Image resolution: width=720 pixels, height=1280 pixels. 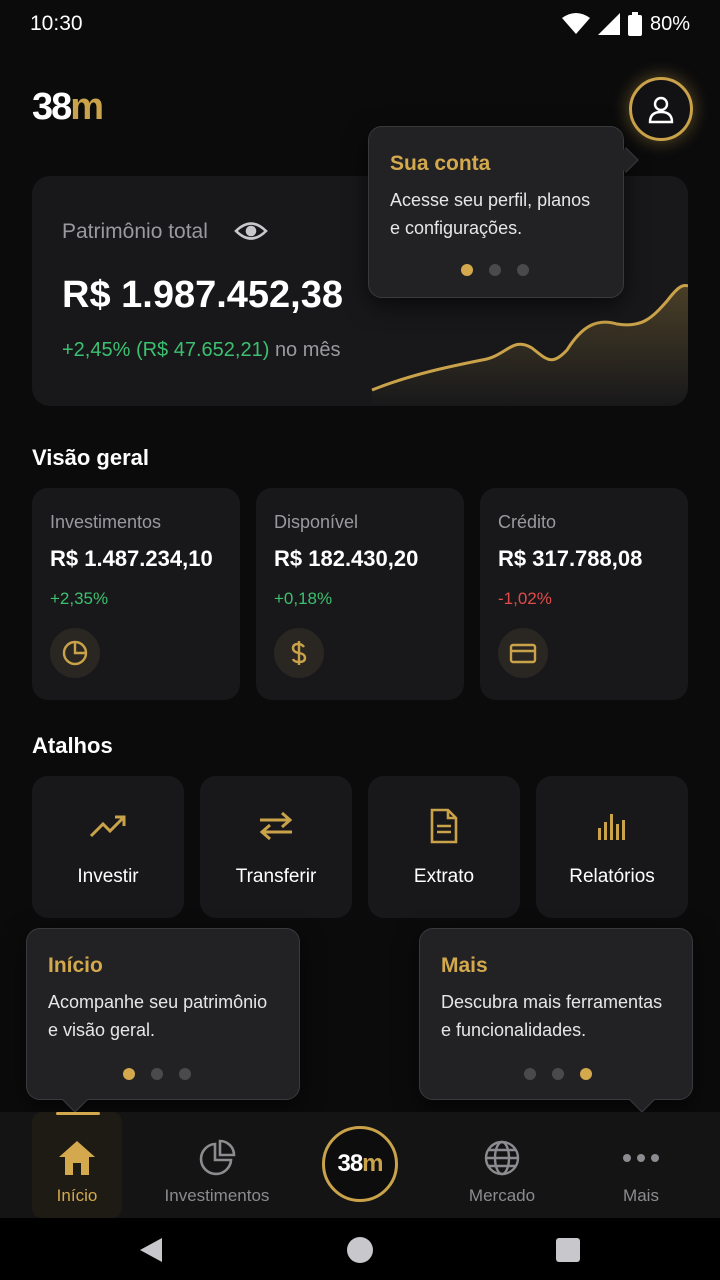 I want to click on shortcut-label: Transferir, so click(x=276, y=876).